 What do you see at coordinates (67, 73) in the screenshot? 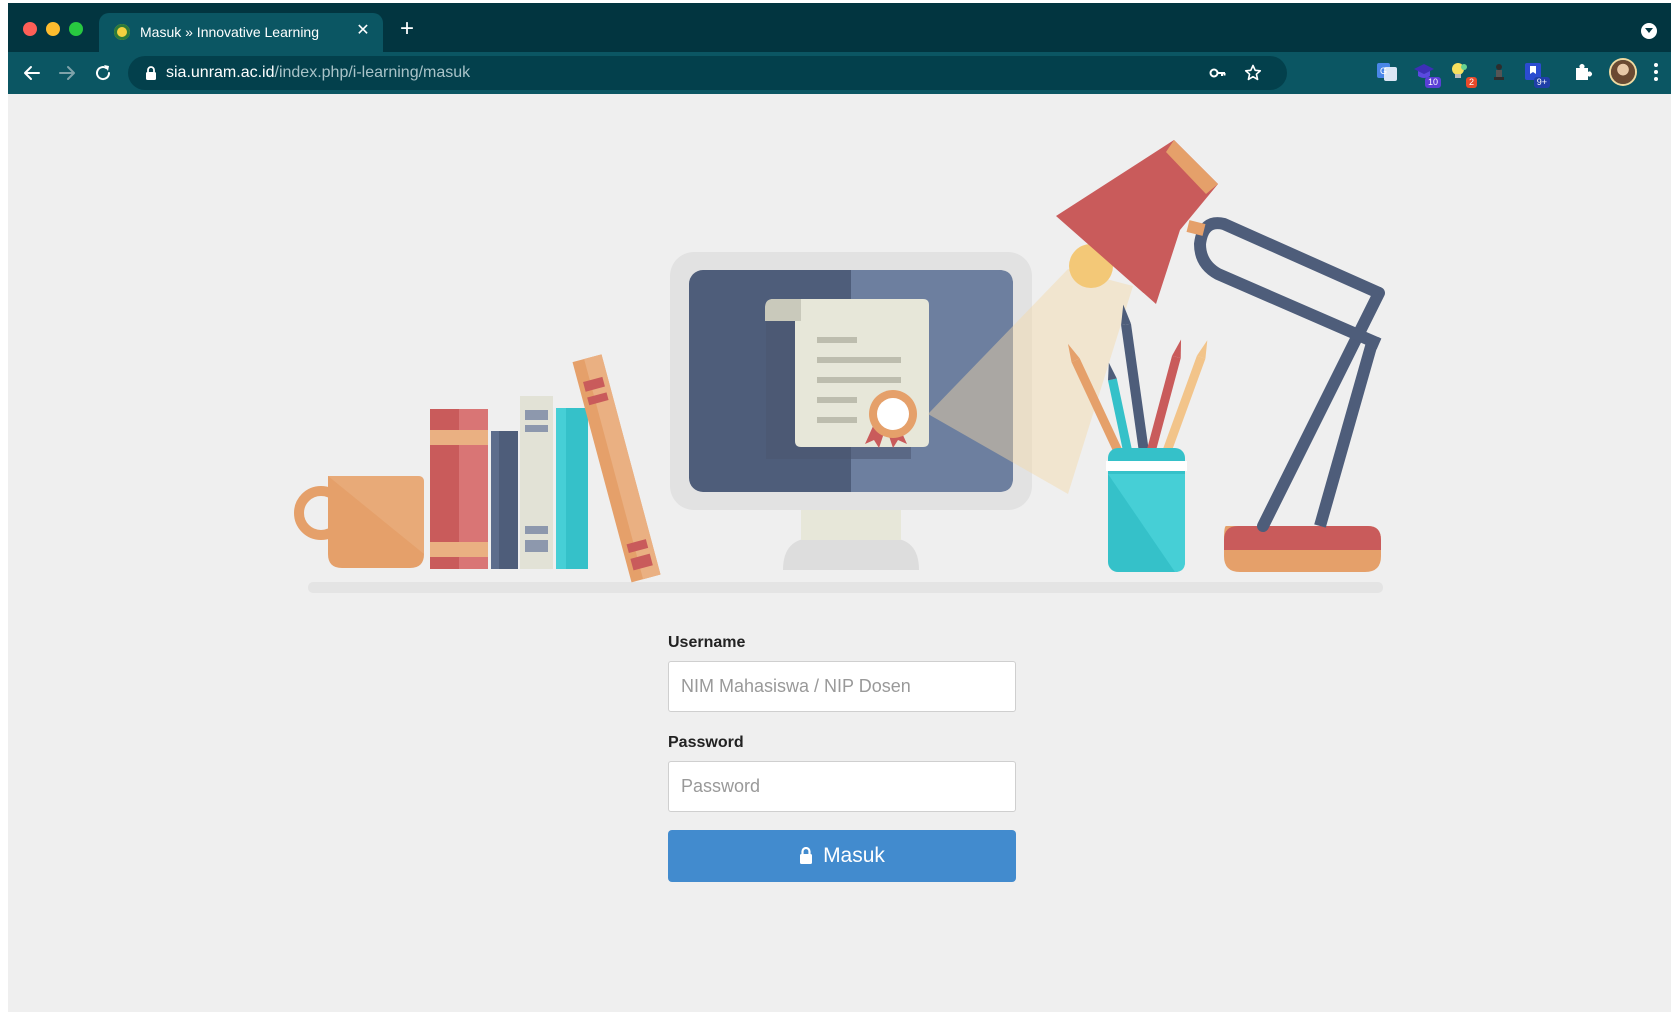
I see `forward-arrow-icon` at bounding box center [67, 73].